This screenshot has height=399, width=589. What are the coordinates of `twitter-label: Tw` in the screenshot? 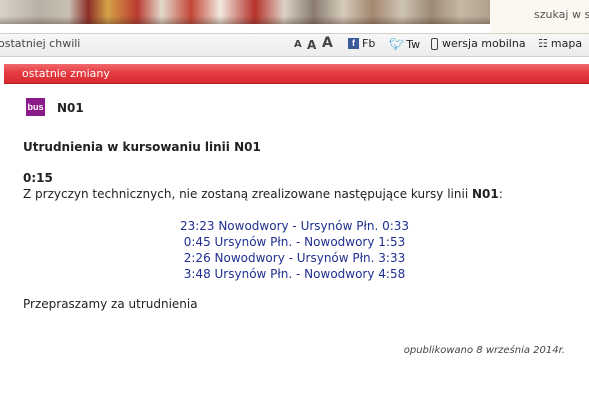 It's located at (413, 44).